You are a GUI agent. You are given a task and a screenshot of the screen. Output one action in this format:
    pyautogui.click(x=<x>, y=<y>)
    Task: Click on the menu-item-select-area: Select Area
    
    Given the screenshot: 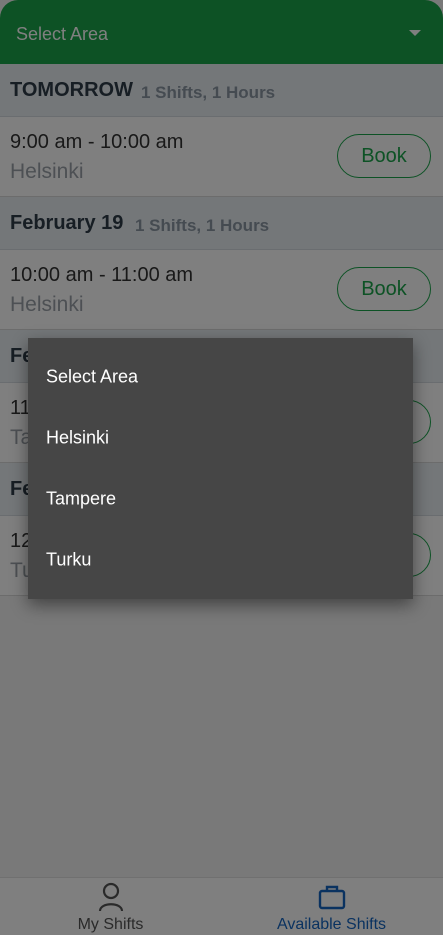 What is the action you would take?
    pyautogui.click(x=220, y=377)
    